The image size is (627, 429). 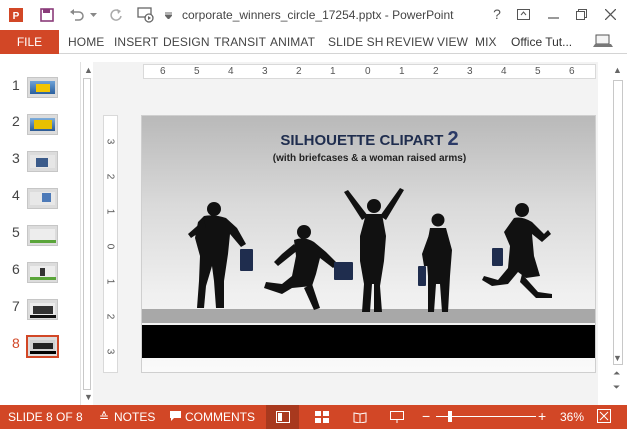 What do you see at coordinates (16, 85) in the screenshot?
I see `slide-number-1: 1` at bounding box center [16, 85].